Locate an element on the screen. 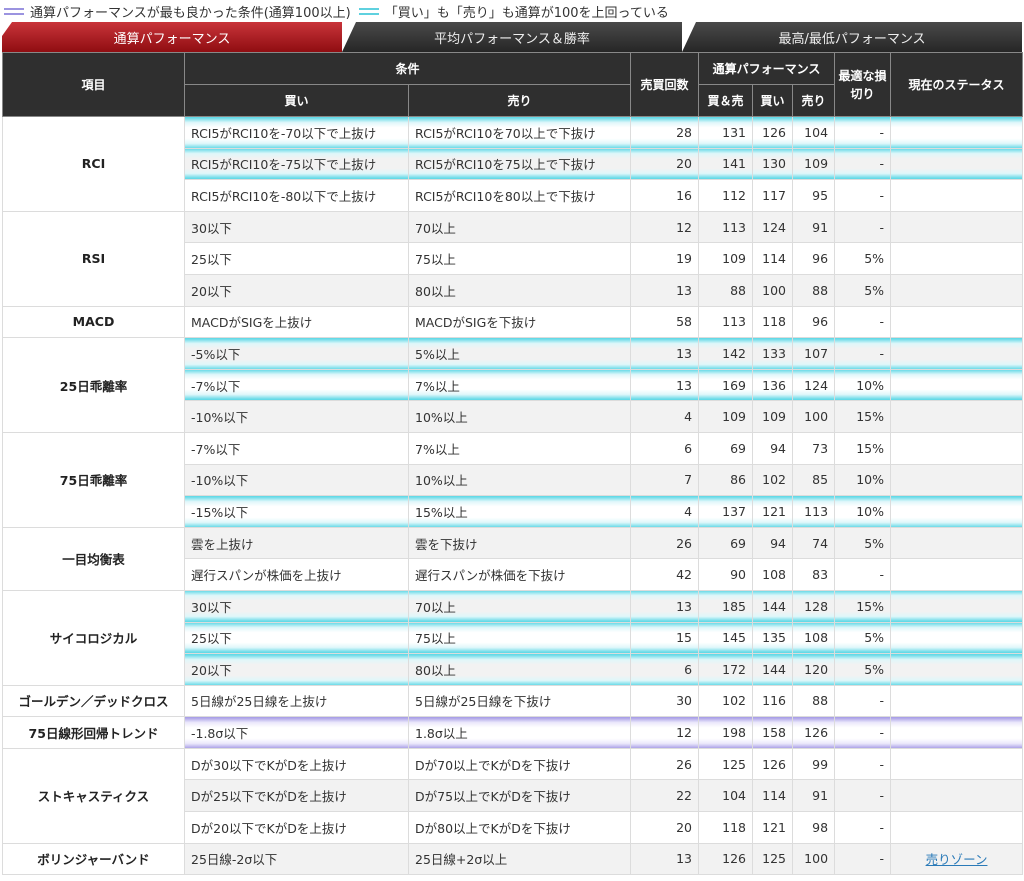 The width and height of the screenshot is (1024, 881). trade-count: 15 is located at coordinates (665, 638).